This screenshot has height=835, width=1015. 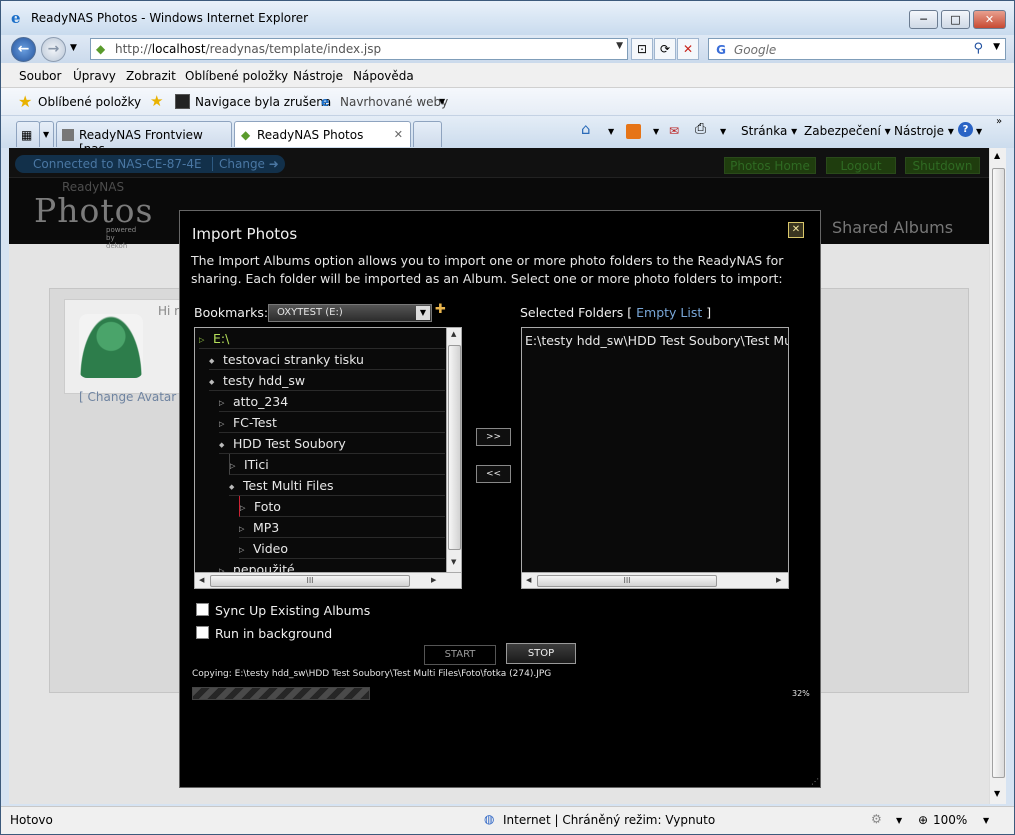 I want to click on help-icon: ?, so click(x=965, y=129).